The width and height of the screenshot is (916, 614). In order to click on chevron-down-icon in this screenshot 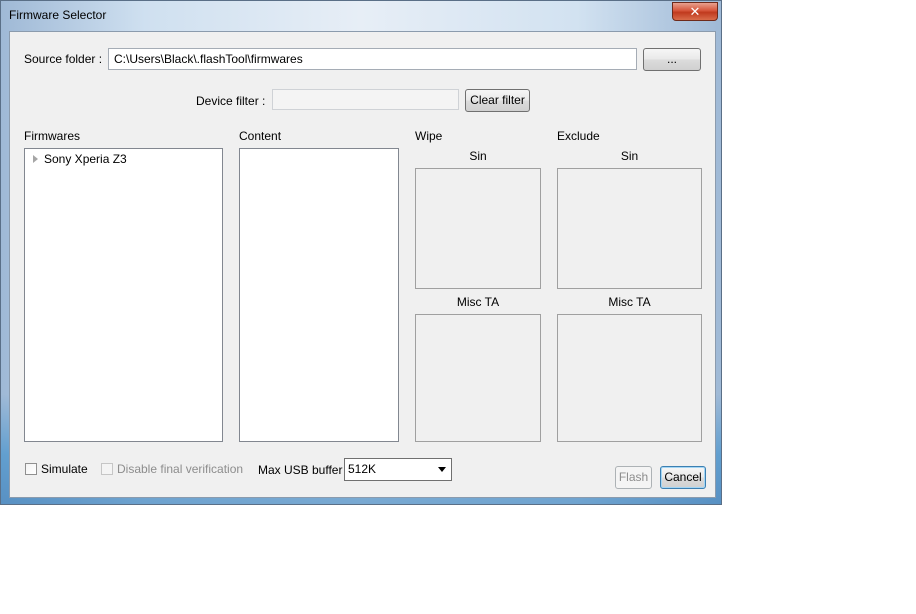, I will do `click(442, 469)`.